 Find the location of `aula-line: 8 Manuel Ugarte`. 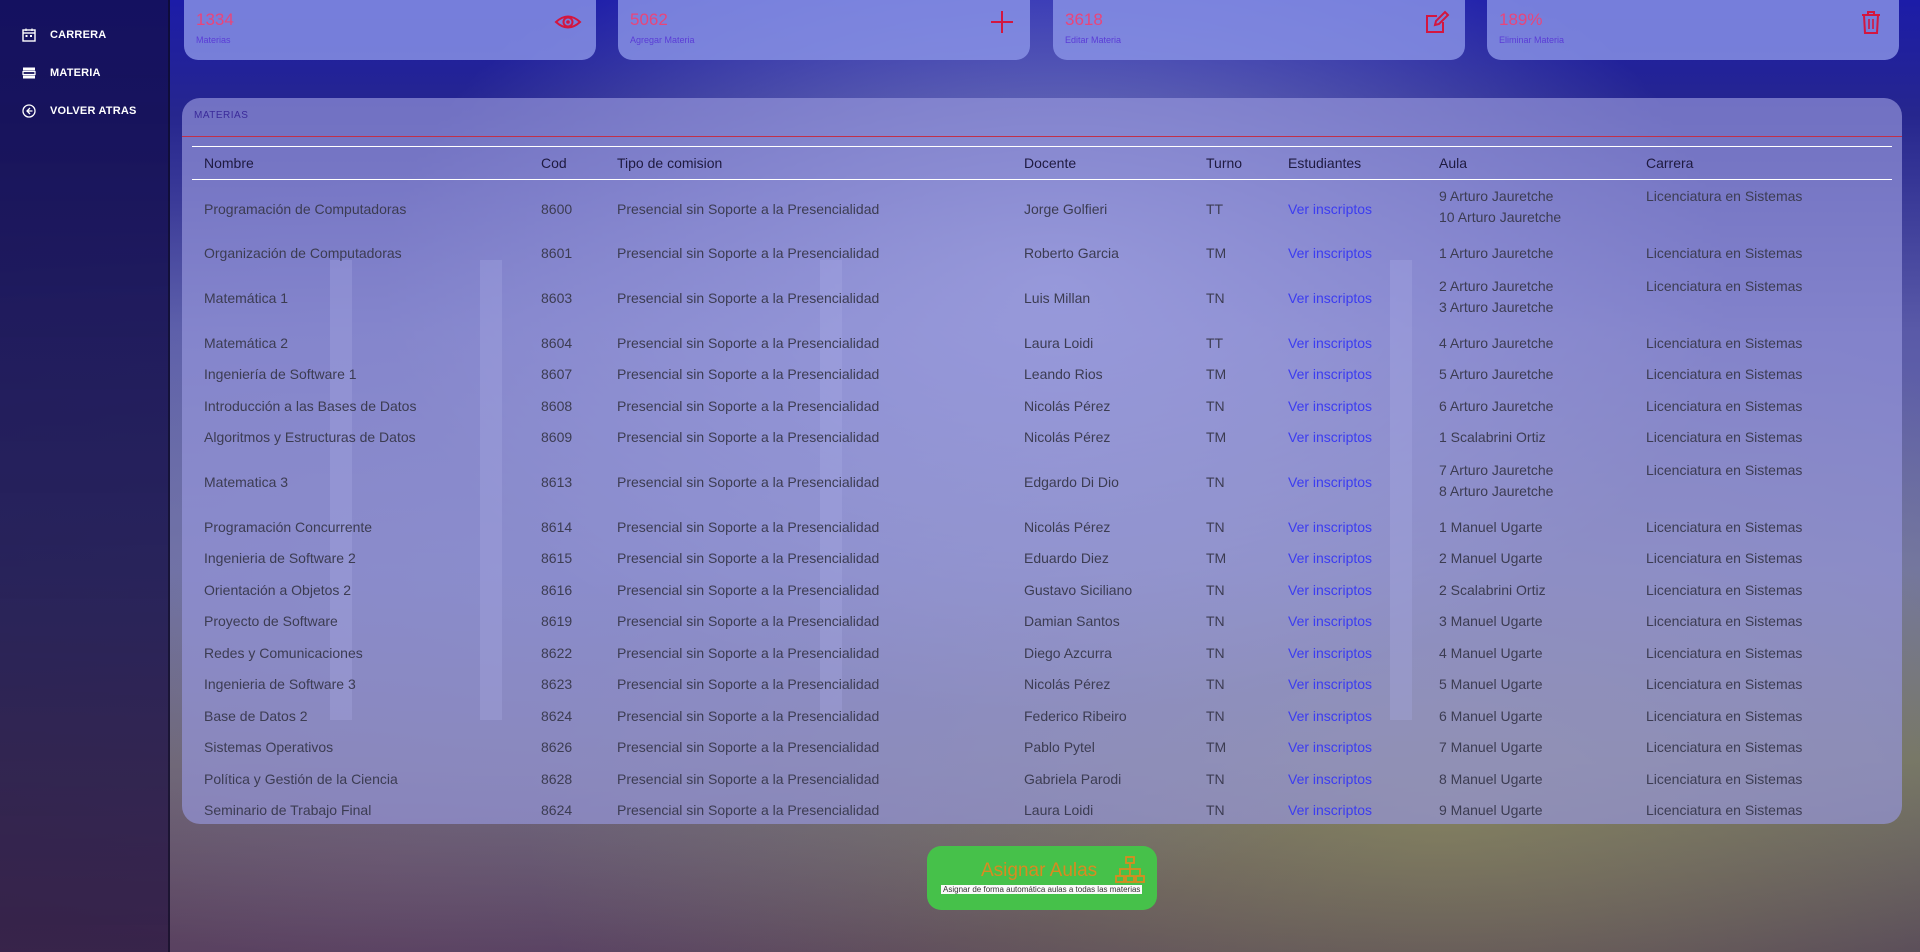

aula-line: 8 Manuel Ugarte is located at coordinates (1491, 778).